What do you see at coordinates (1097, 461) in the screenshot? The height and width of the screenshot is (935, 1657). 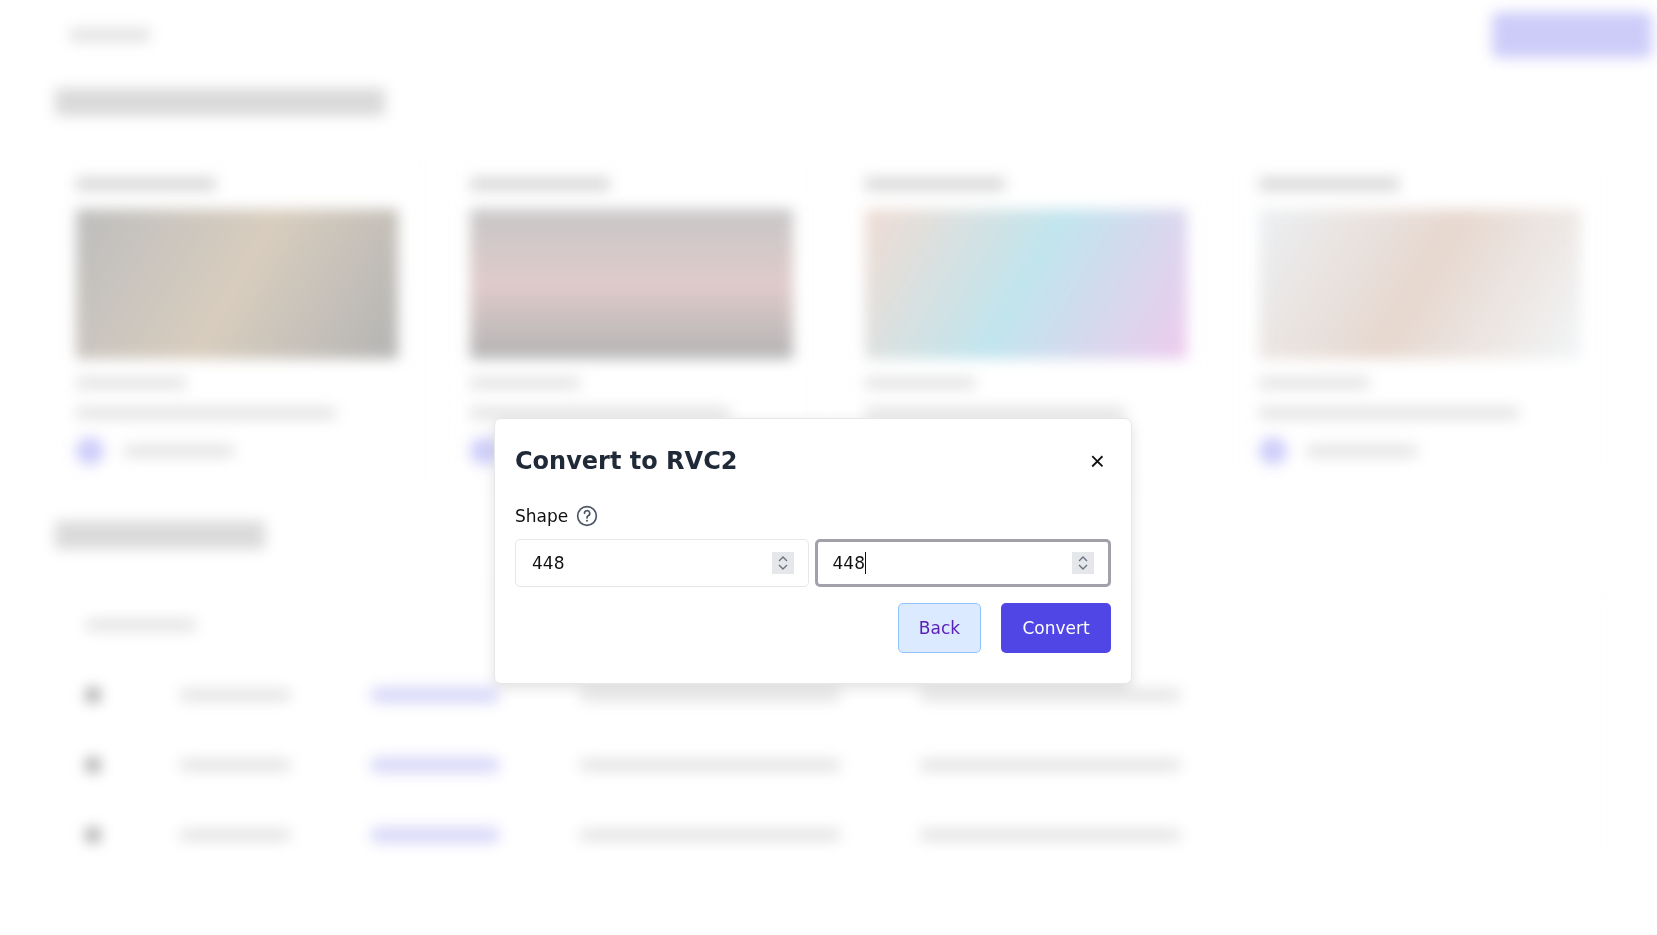 I see `close-button: ×` at bounding box center [1097, 461].